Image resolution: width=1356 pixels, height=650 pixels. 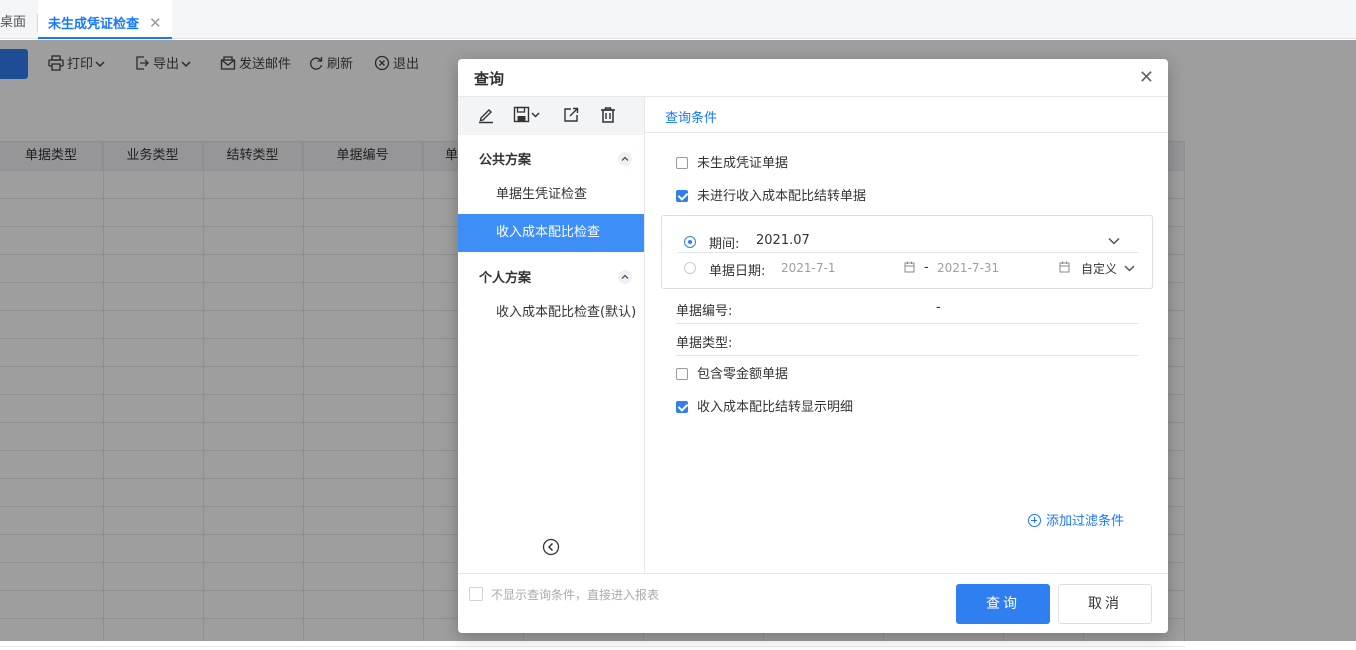 I want to click on bill-number-label: 单据编号:, so click(x=704, y=311).